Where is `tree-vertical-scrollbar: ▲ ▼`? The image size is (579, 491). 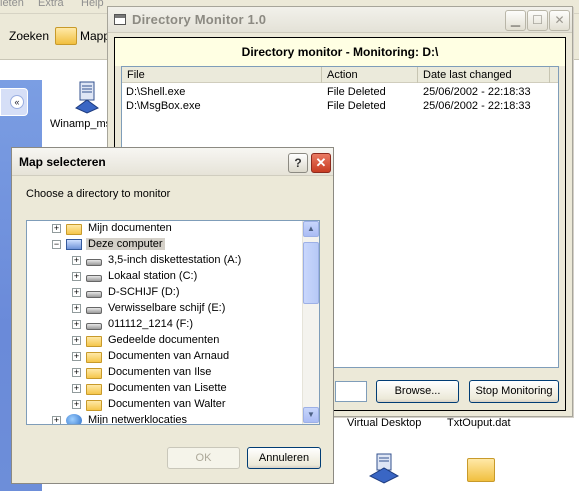 tree-vertical-scrollbar: ▲ ▼ is located at coordinates (310, 322).